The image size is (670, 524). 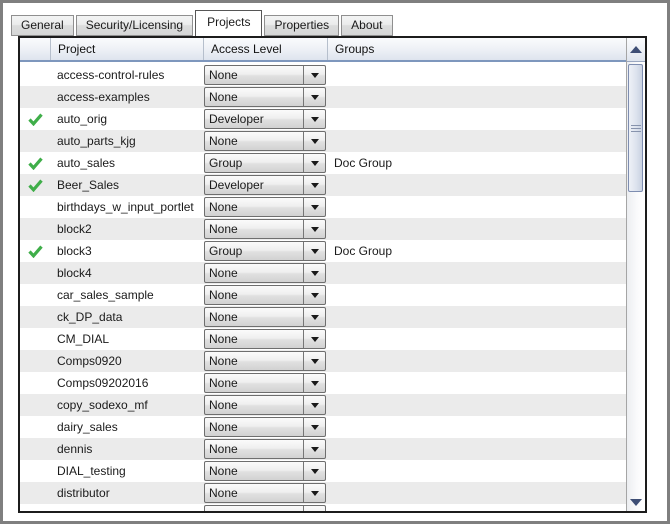 What do you see at coordinates (126, 405) in the screenshot?
I see `project-name: copy_sodexo_mf` at bounding box center [126, 405].